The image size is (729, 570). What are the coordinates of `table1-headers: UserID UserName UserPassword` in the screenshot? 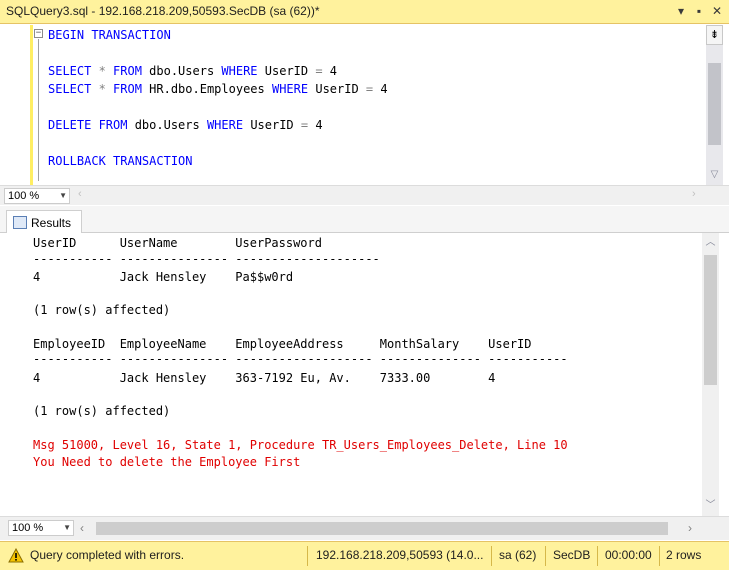 It's located at (177, 243).